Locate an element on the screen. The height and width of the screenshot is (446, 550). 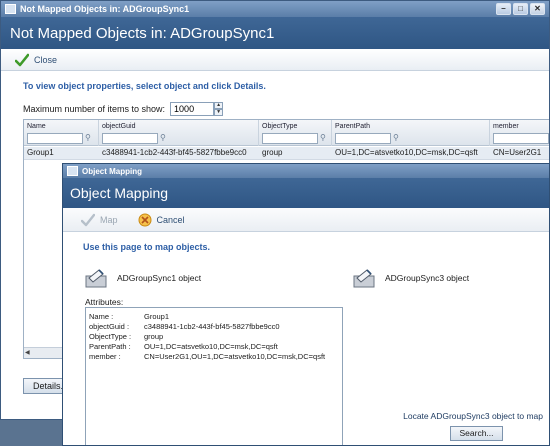
column-header-label: Name is located at coordinates (36, 126).